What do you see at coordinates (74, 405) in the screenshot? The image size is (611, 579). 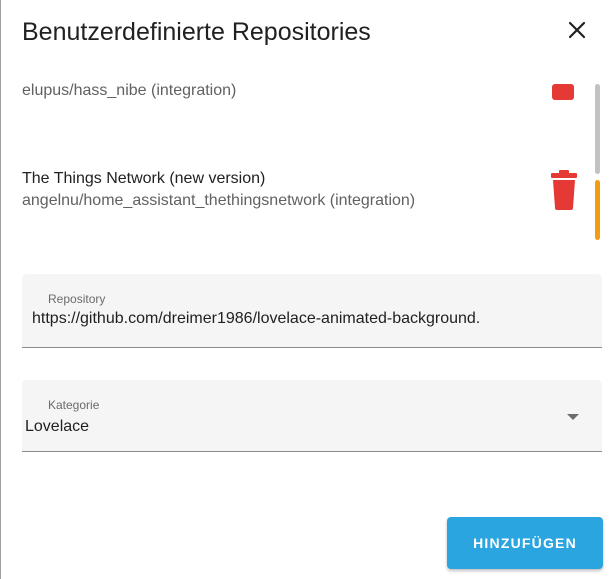 I see `category-label: Kategorie` at bounding box center [74, 405].